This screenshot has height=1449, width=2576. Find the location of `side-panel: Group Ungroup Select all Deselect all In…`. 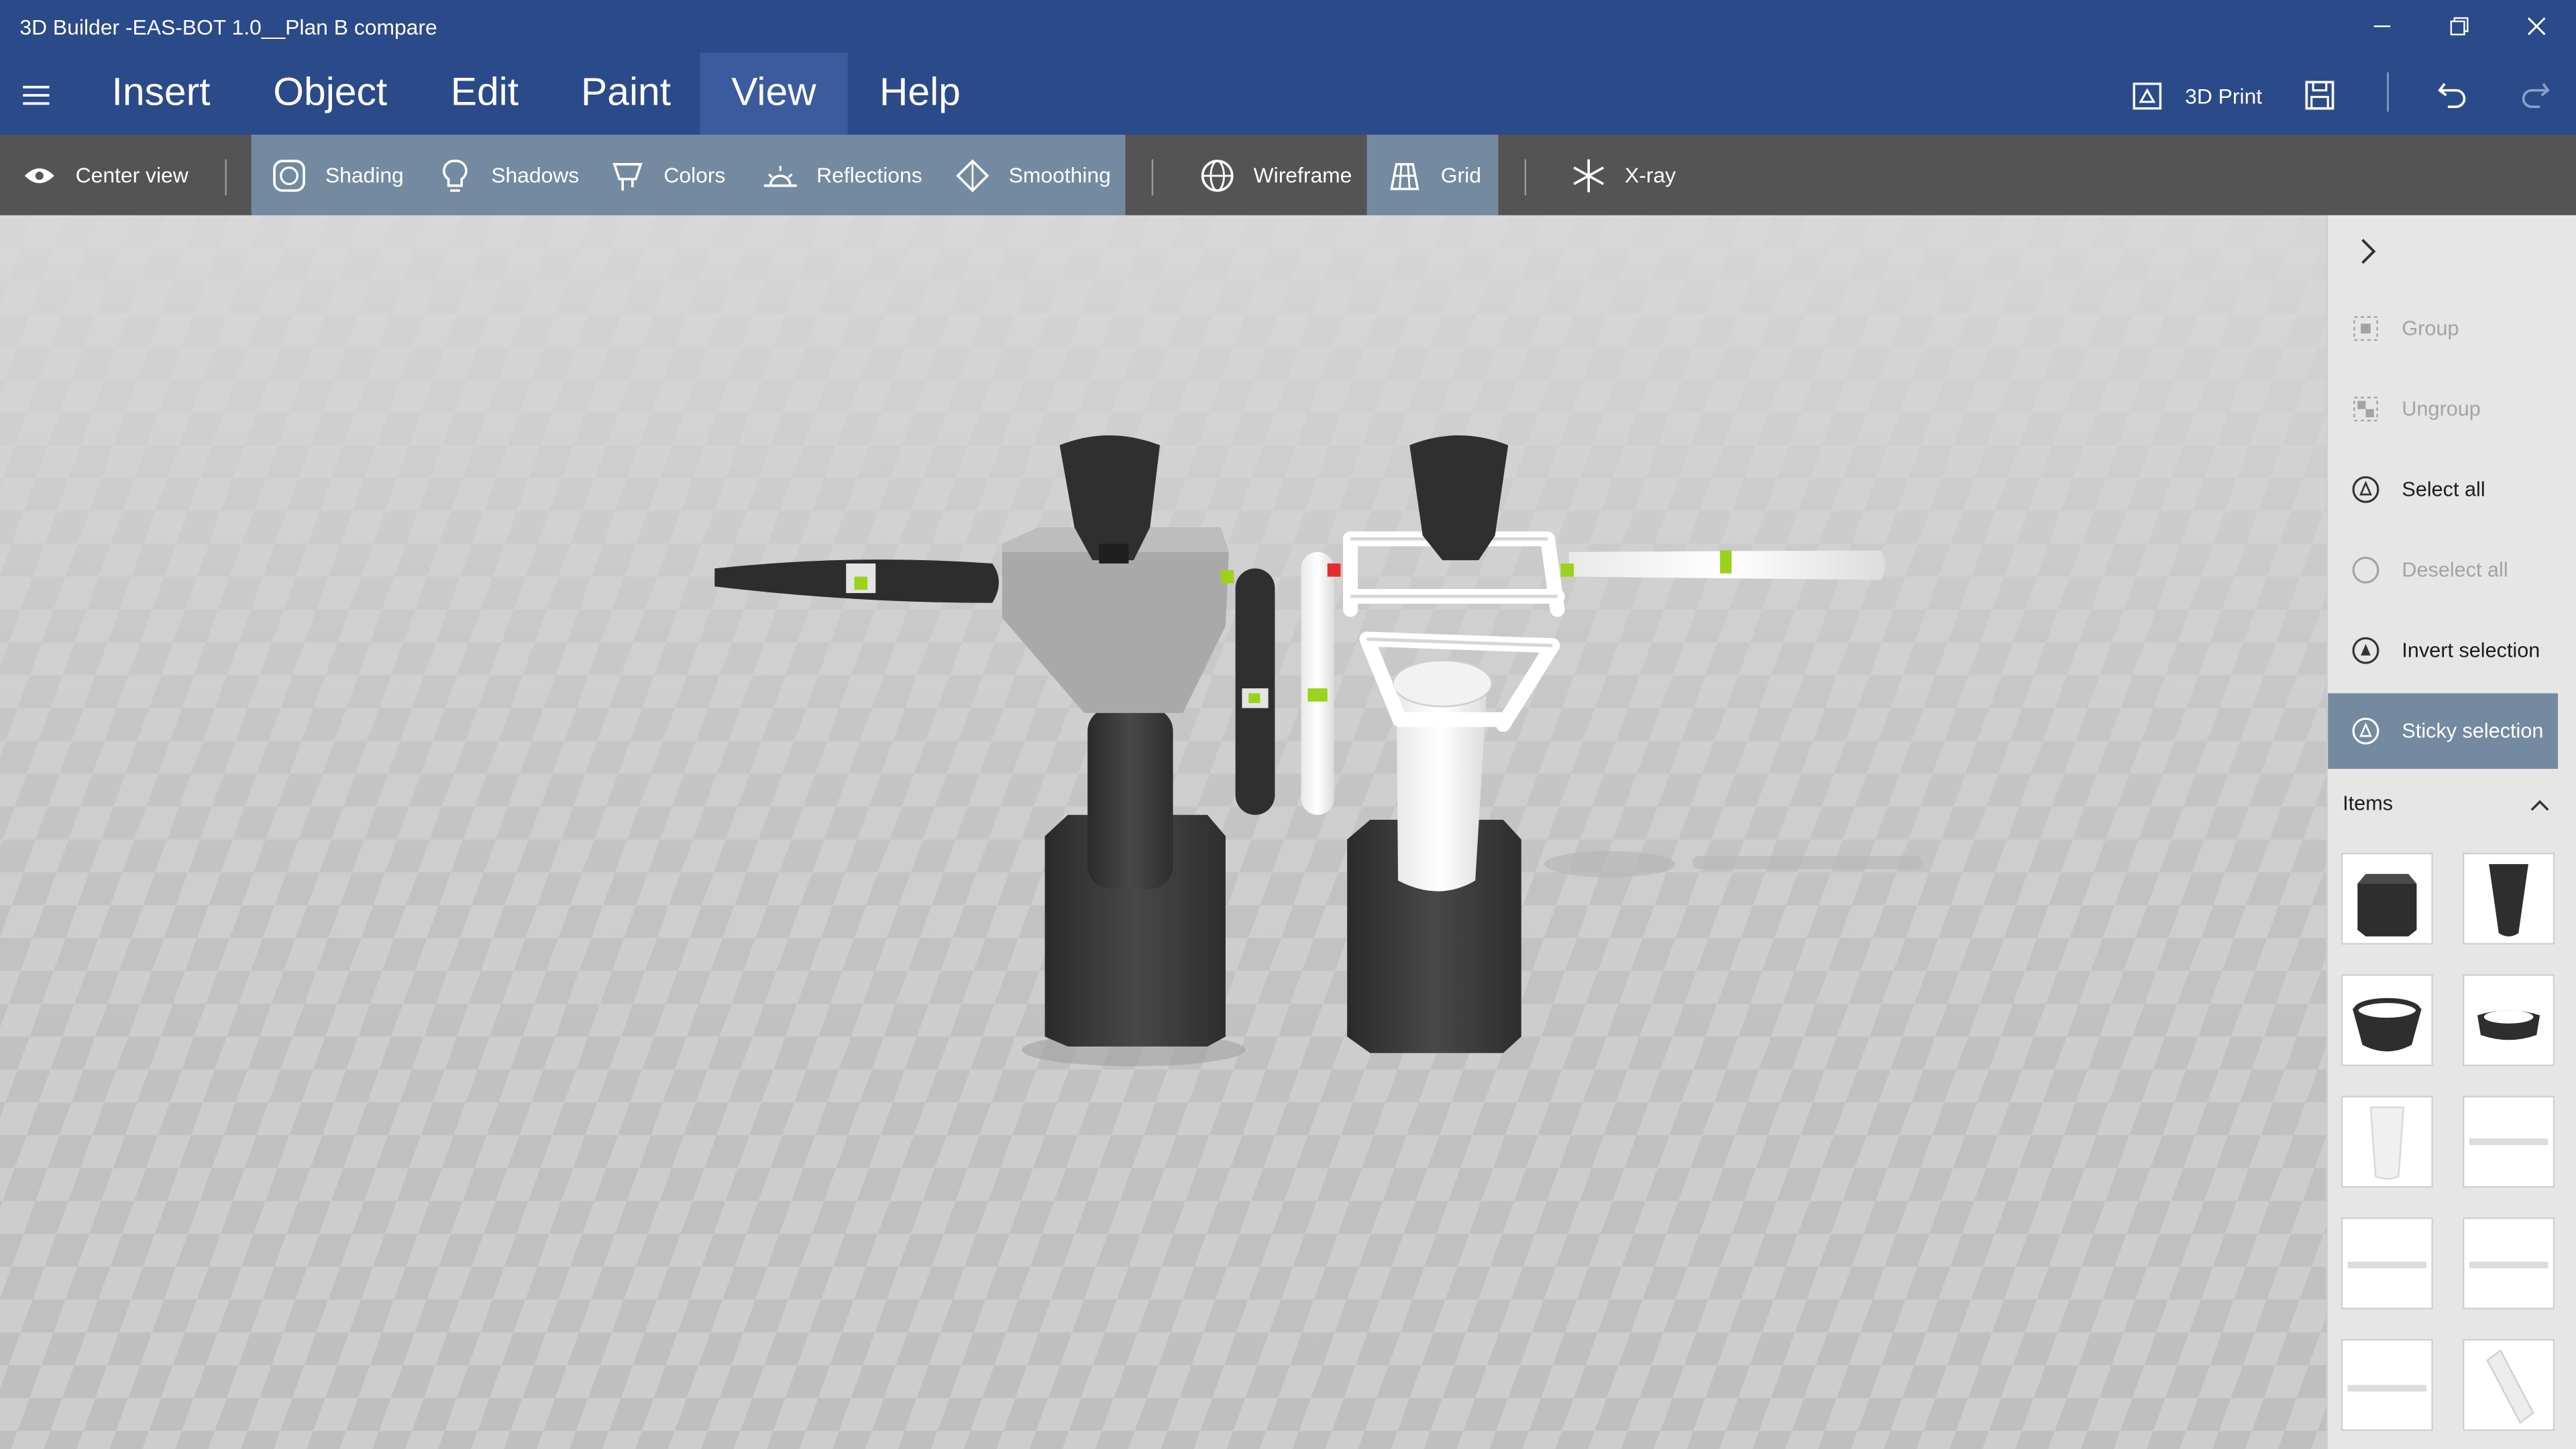

side-panel: Group Ungroup Select all Deselect all In… is located at coordinates (2451, 832).